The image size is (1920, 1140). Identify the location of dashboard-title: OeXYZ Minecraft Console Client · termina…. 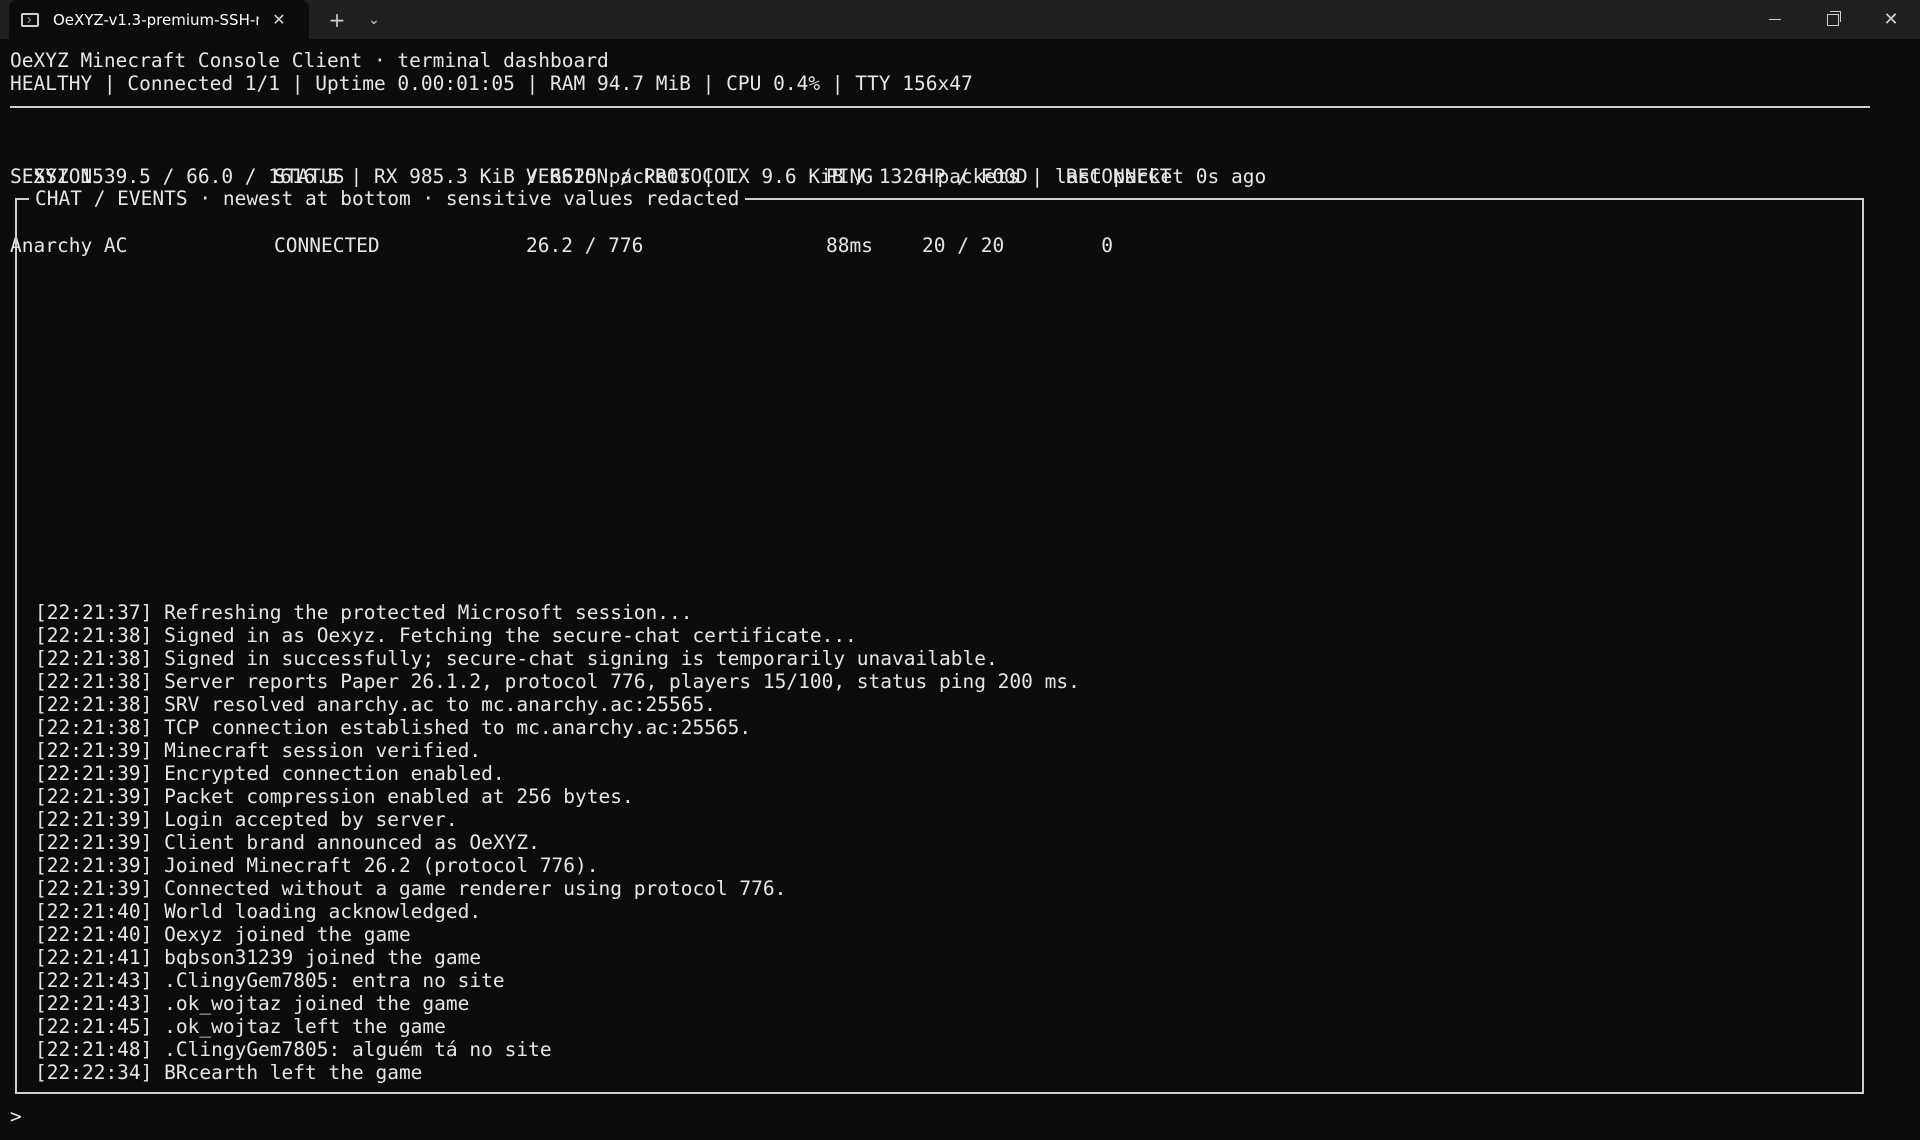
(309, 60).